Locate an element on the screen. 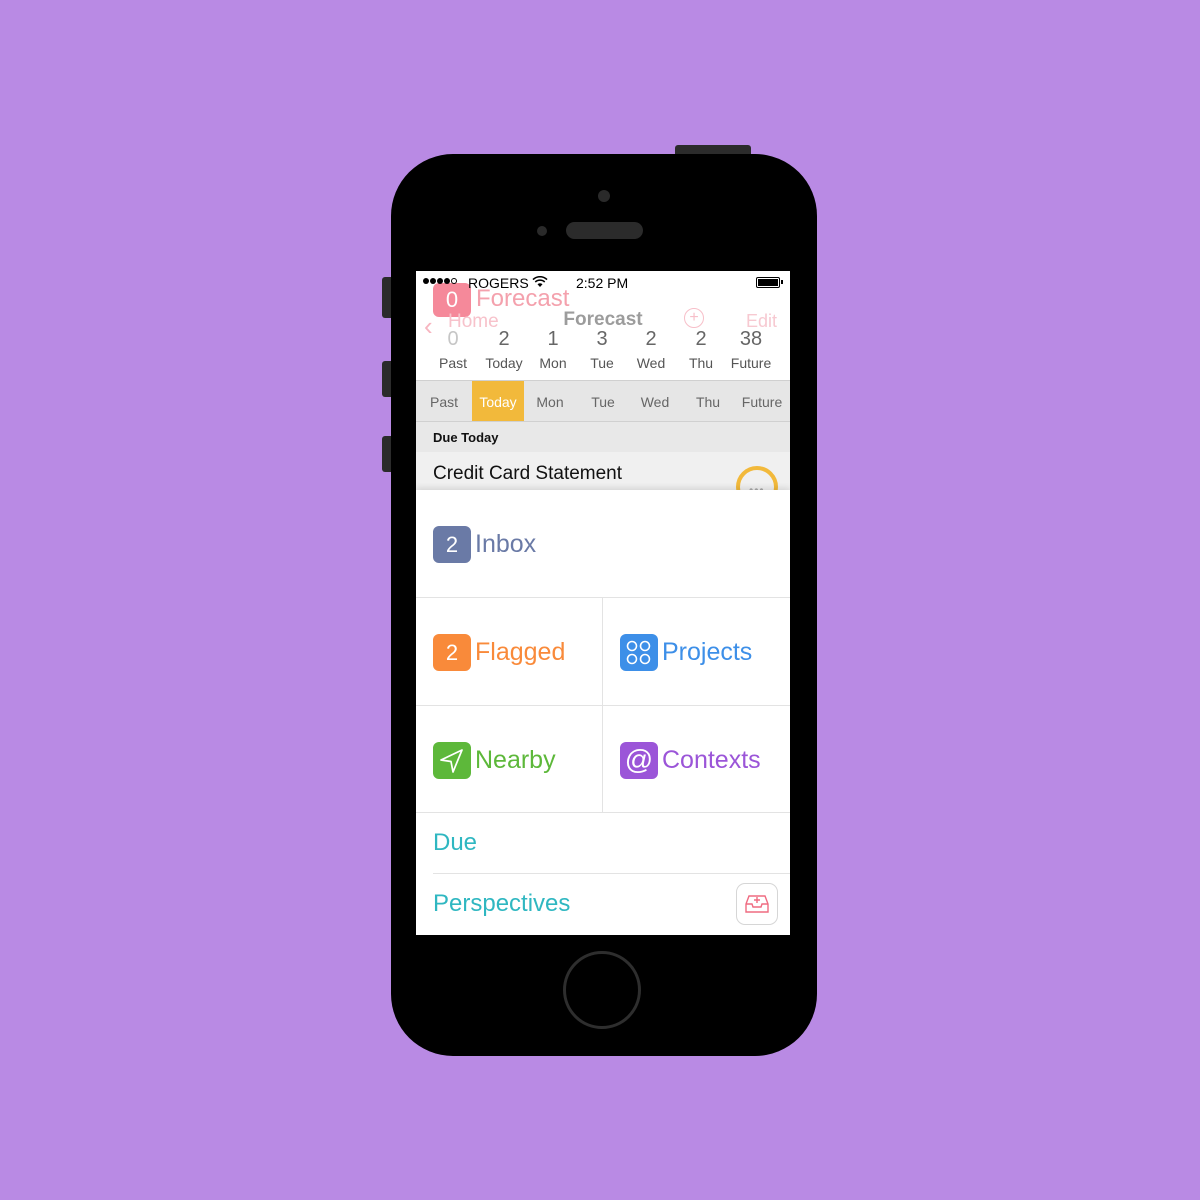 This screenshot has width=1200, height=1200. battery-icon is located at coordinates (768, 282).